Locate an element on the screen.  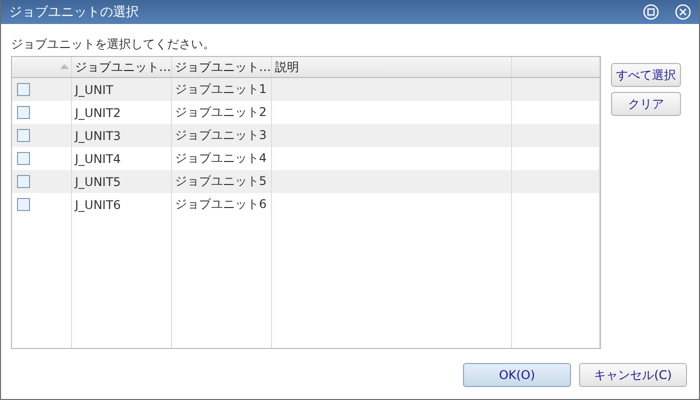
select-all-button: すべて選択 is located at coordinates (646, 75).